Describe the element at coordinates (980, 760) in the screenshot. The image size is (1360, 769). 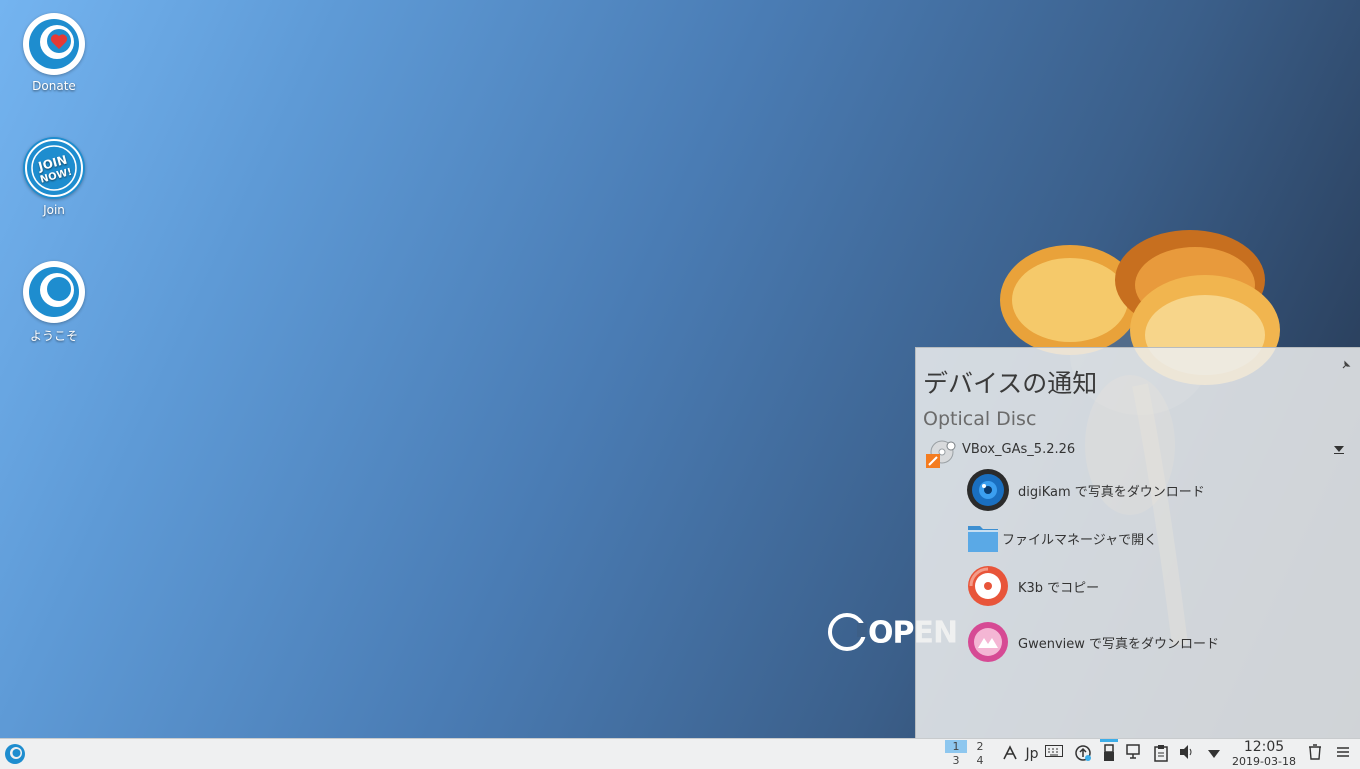
I see `pager-desktop-4: 4` at that location.